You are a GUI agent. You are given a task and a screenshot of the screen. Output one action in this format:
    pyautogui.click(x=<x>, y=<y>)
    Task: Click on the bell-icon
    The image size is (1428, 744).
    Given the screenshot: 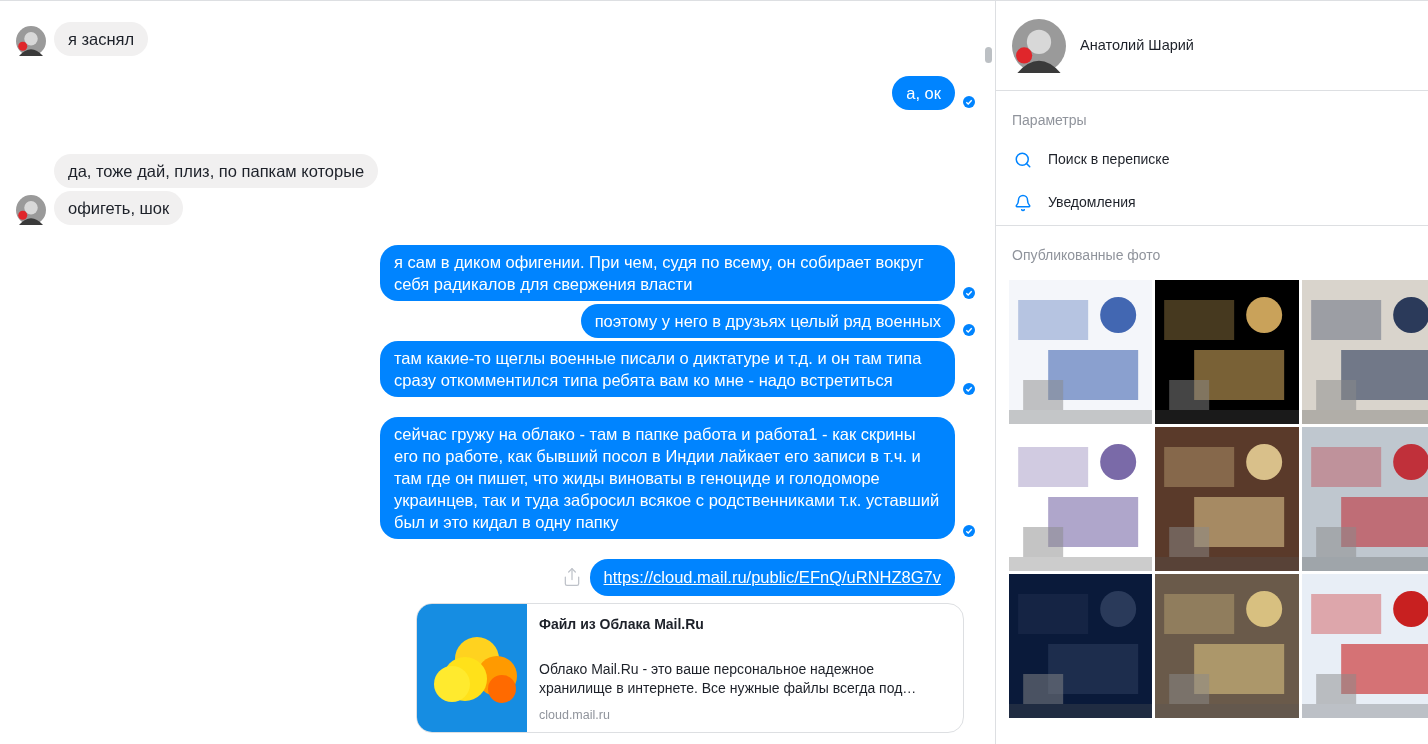 What is the action you would take?
    pyautogui.click(x=1023, y=202)
    